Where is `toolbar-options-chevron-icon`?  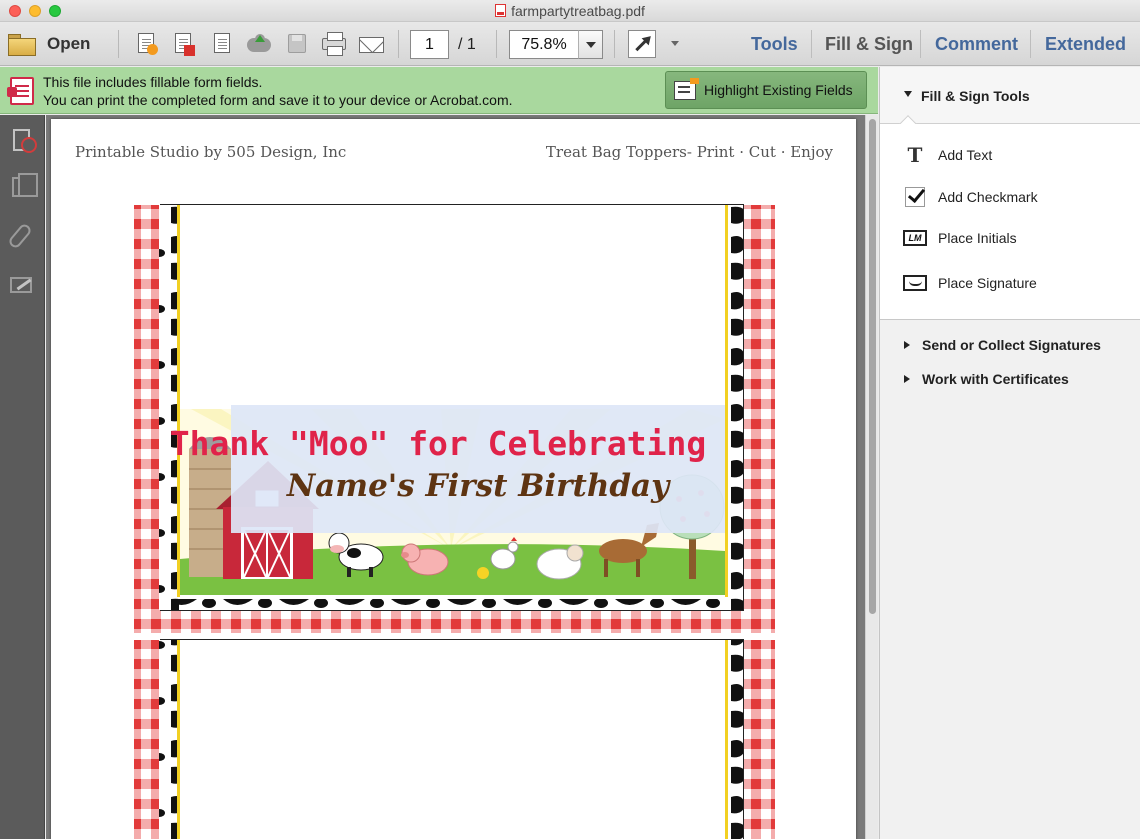 toolbar-options-chevron-icon is located at coordinates (675, 43).